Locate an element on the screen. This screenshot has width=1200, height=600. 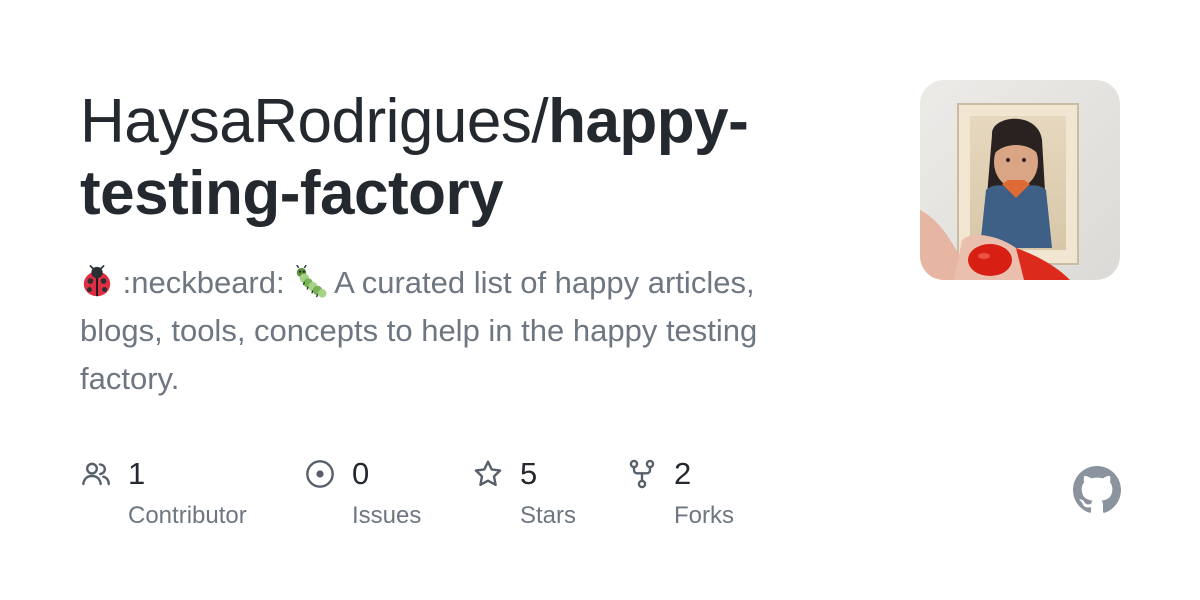
contributors-count: 1 is located at coordinates (137, 473).